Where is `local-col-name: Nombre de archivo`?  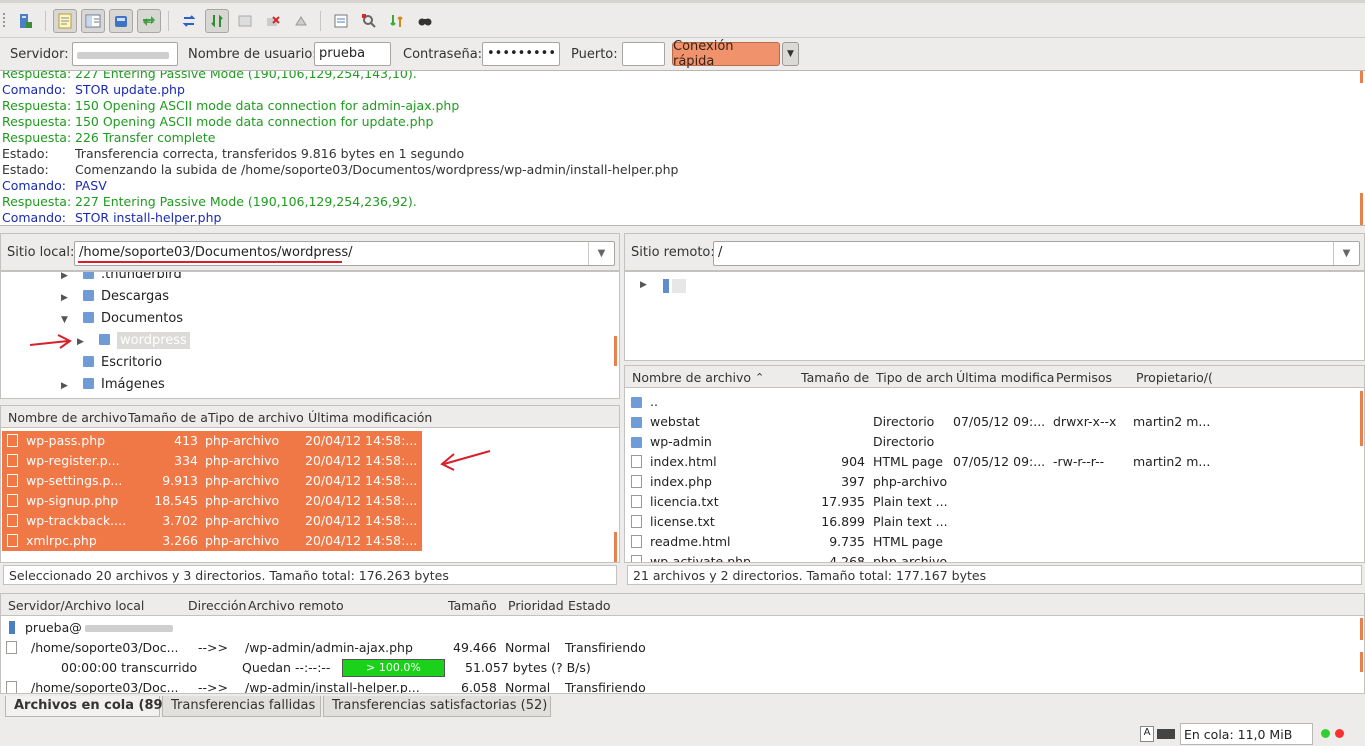 local-col-name: Nombre de archivo is located at coordinates (67, 417).